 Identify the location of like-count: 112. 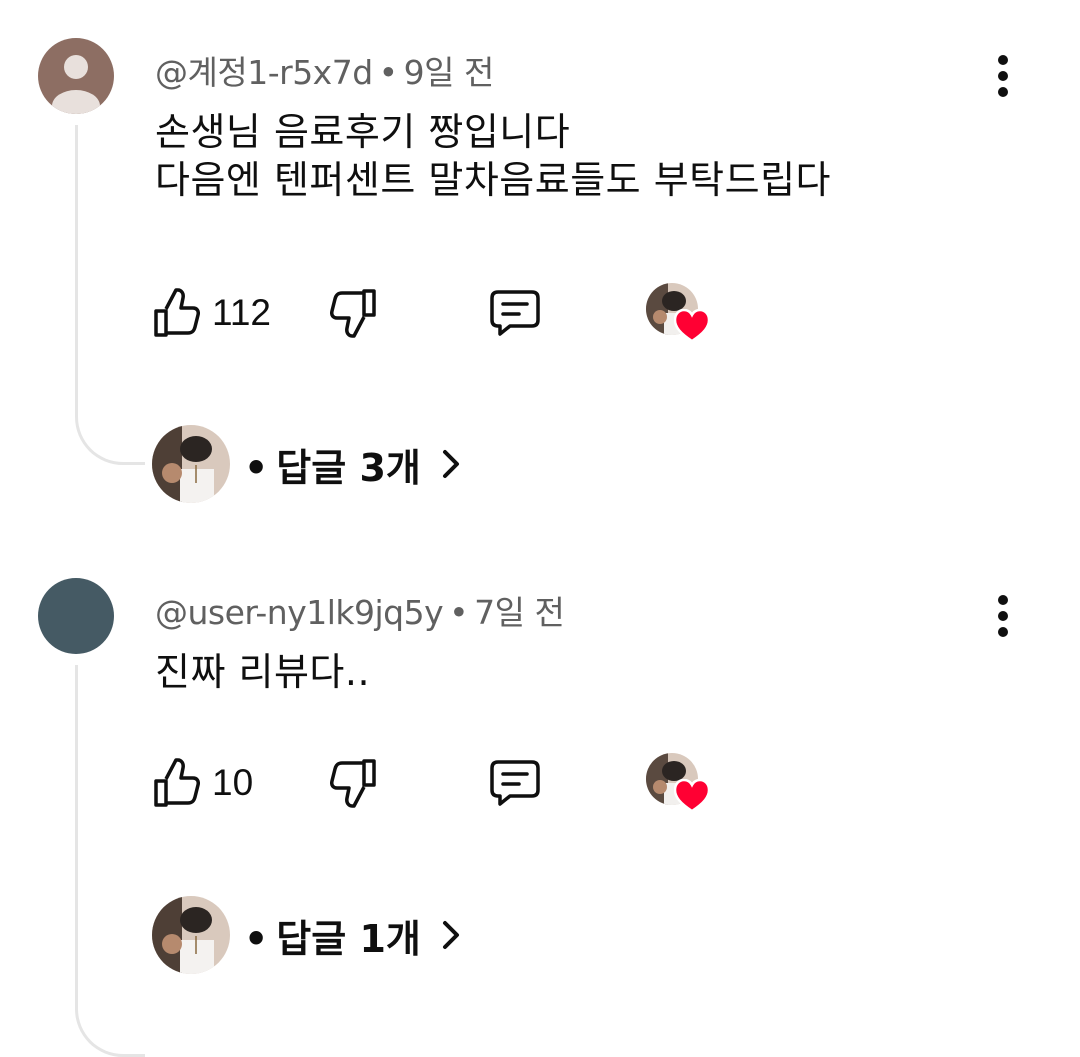
(241, 312).